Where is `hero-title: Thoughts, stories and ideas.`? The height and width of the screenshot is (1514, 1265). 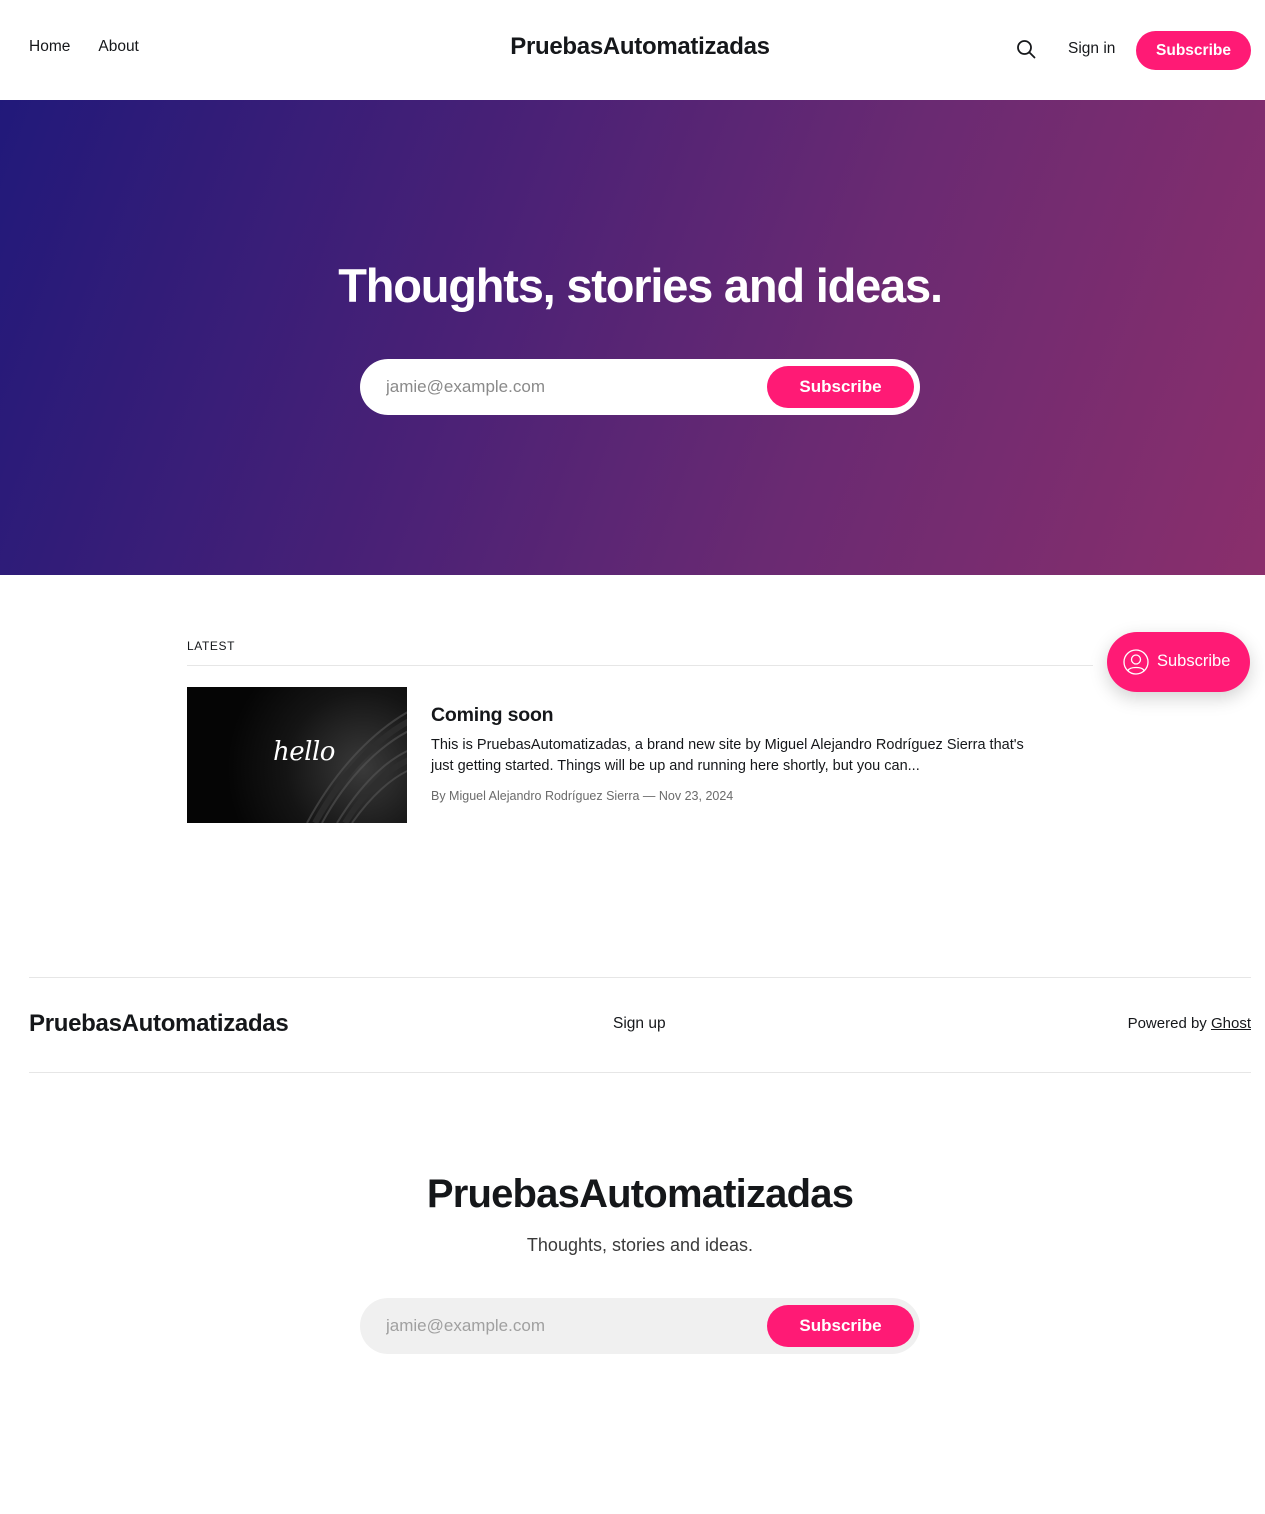 hero-title: Thoughts, stories and ideas. is located at coordinates (640, 285).